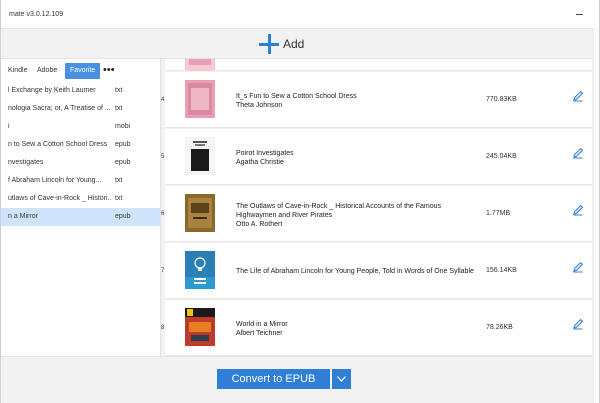  I want to click on list-item-name: l Exchange by Keith Laumer, so click(52, 90).